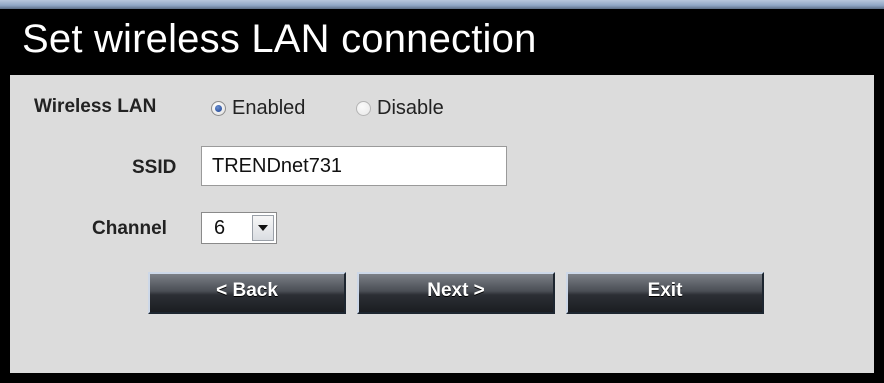  Describe the element at coordinates (247, 293) in the screenshot. I see `back-button: < Back` at that location.